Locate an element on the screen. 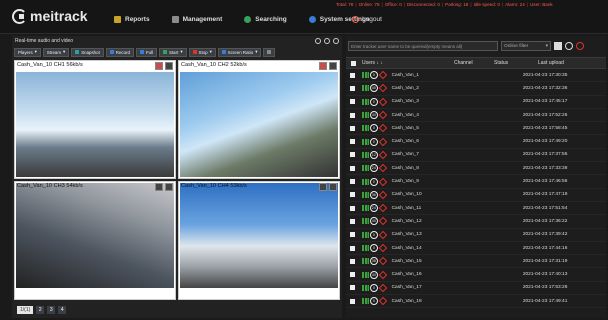  table-row: 0 Cash_Van_9 2021-04-23 17:46:56 is located at coordinates (476, 182).